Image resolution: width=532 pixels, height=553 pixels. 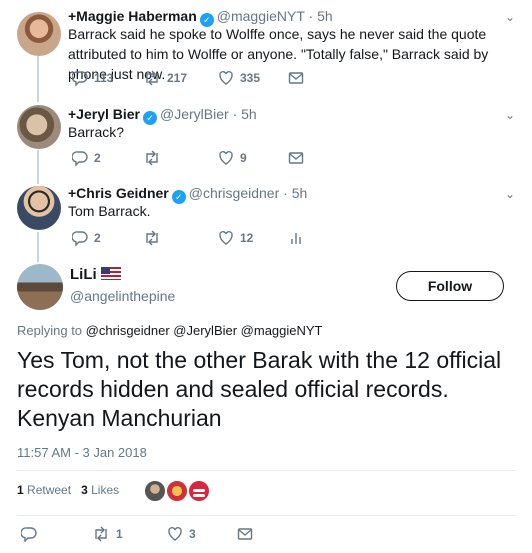 What do you see at coordinates (50, 330) in the screenshot?
I see `replying-prefix: Replying to` at bounding box center [50, 330].